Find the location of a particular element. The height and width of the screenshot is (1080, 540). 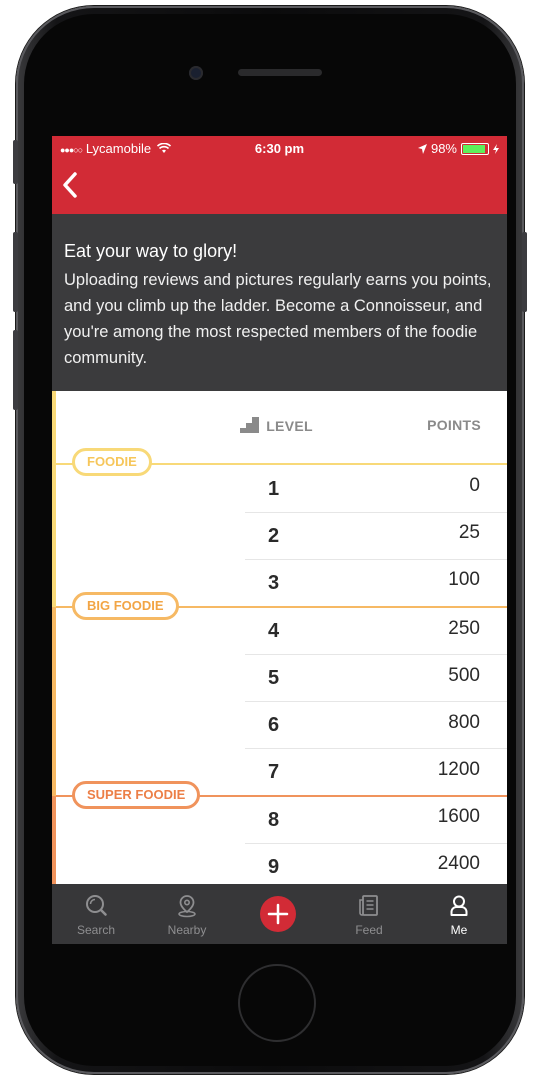

row-level: 5 is located at coordinates (274, 678).